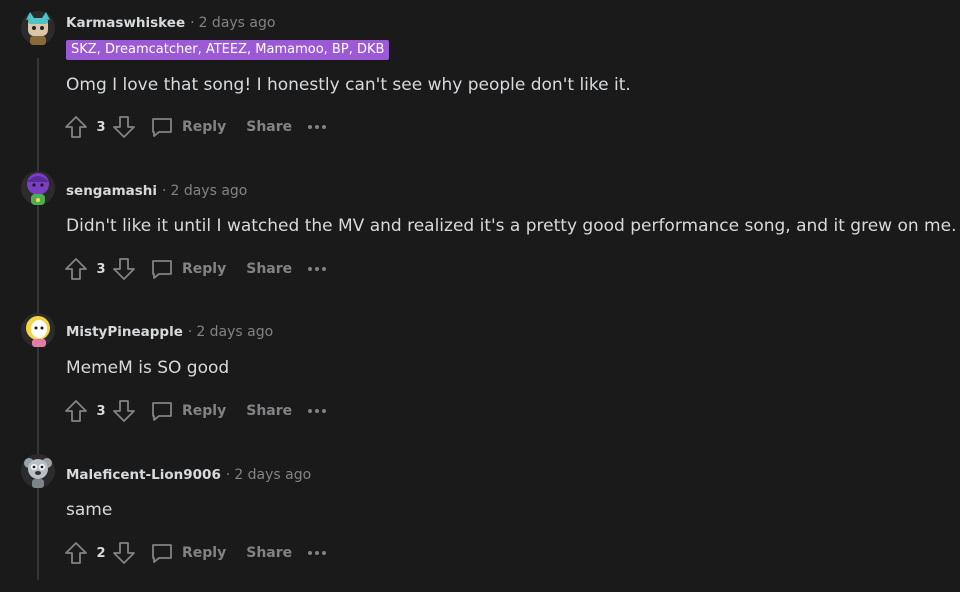 The width and height of the screenshot is (960, 592). I want to click on vote-score: 2, so click(101, 553).